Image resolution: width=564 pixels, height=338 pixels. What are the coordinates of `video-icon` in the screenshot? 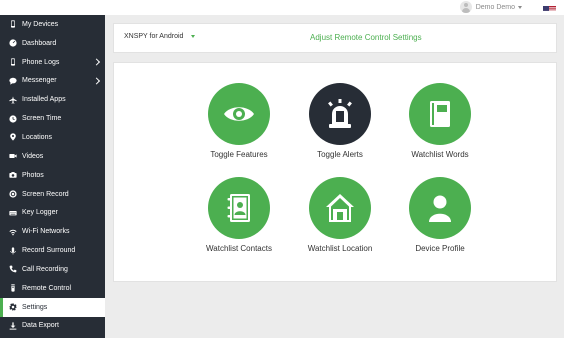 It's located at (13, 156).